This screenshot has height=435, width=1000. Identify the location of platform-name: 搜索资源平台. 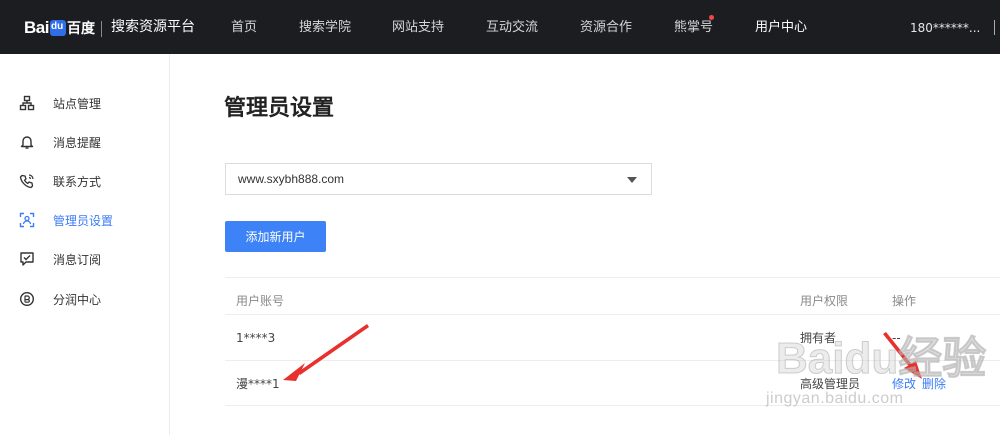
(153, 27).